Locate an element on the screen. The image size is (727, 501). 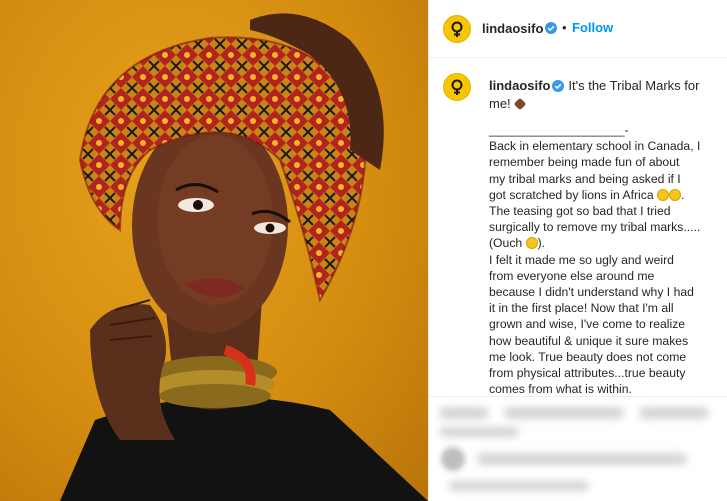
caption-header: lindaosifo It's the Tribal Marks for me! is located at coordinates (603, 95).